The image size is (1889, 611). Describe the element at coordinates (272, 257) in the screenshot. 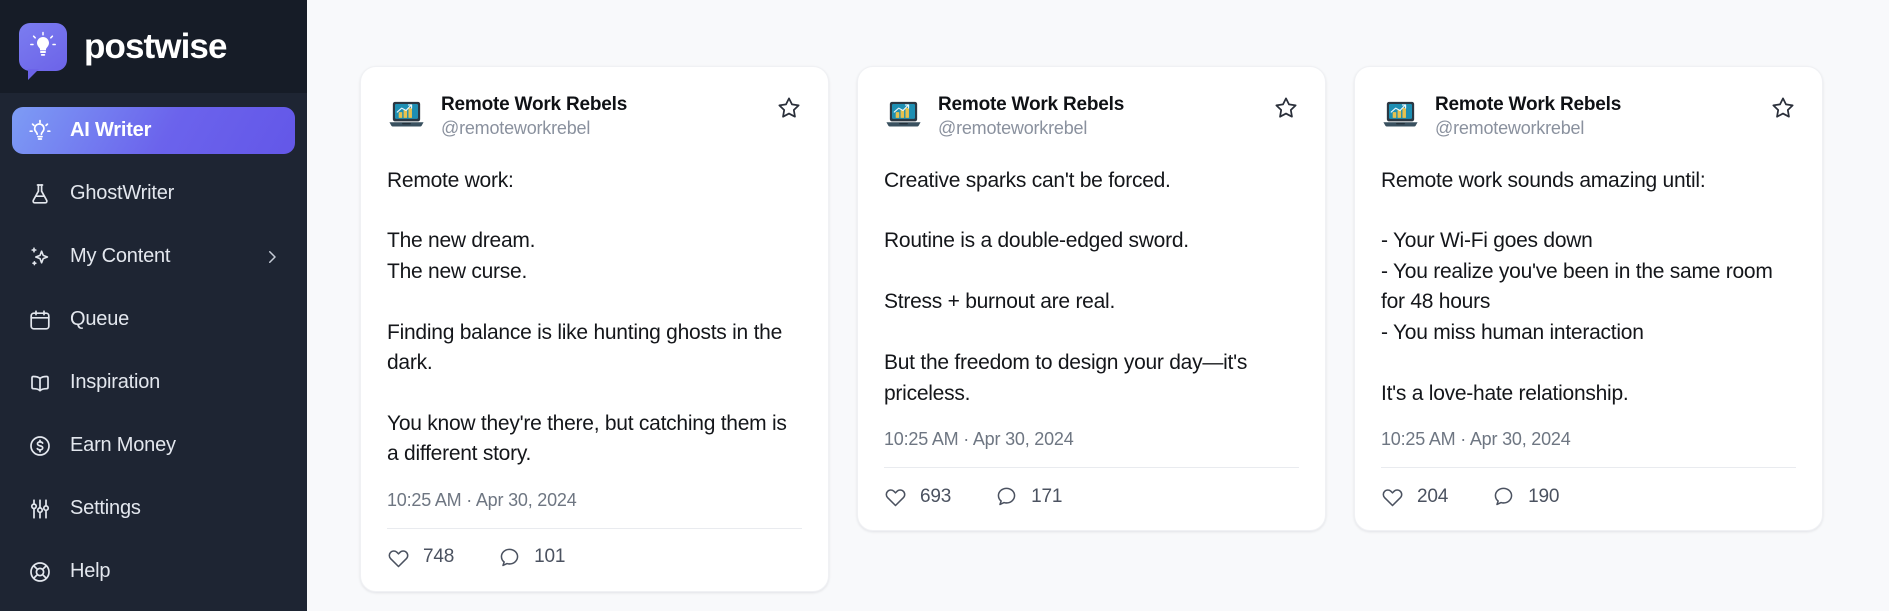

I see `chevron-right-icon` at that location.